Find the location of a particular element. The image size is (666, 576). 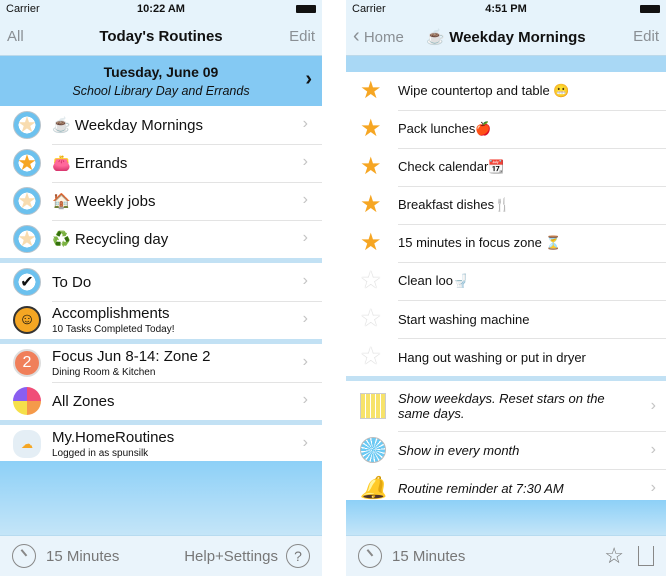

back-button: ‹ Home is located at coordinates (378, 36).